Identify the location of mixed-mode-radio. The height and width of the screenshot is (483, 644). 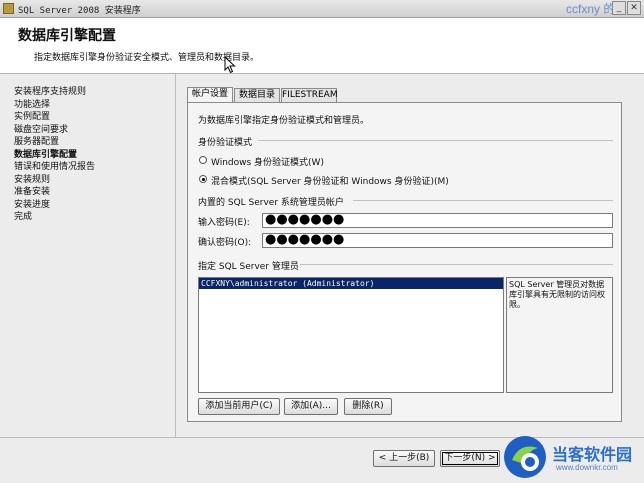
(203, 179).